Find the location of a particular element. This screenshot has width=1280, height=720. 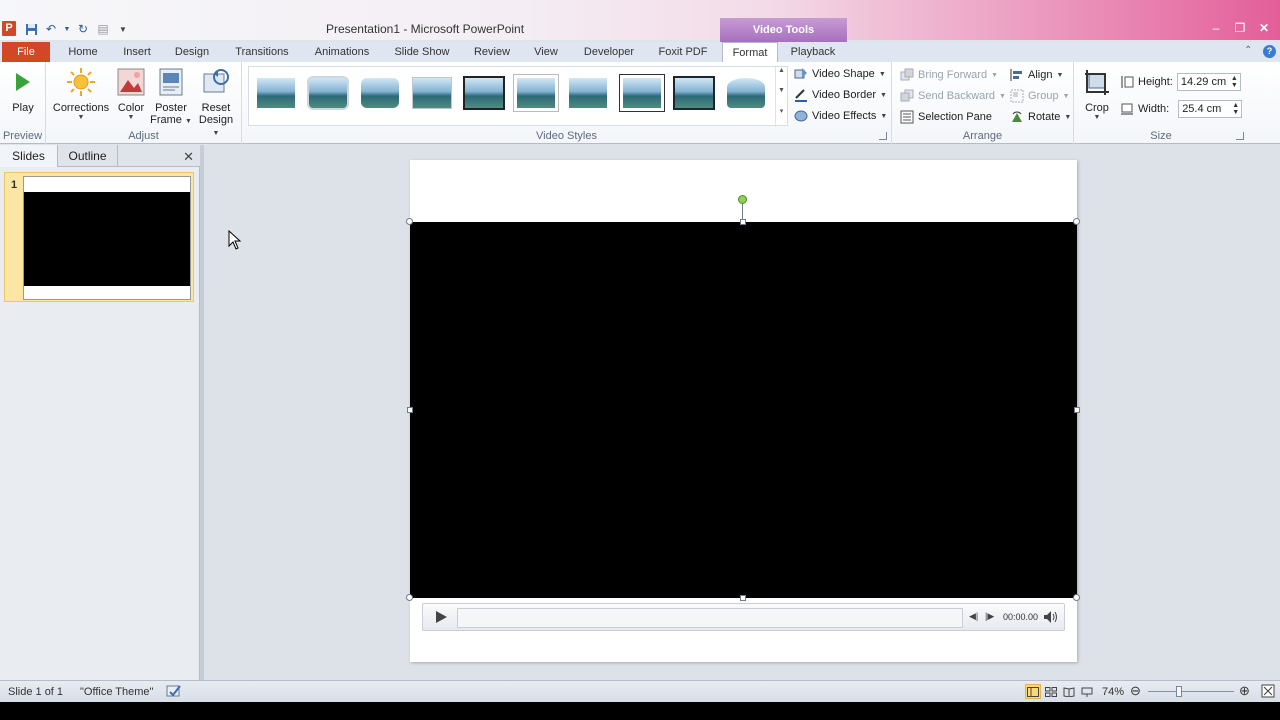

corrections-button: Corrections ▼ is located at coordinates (81, 93).